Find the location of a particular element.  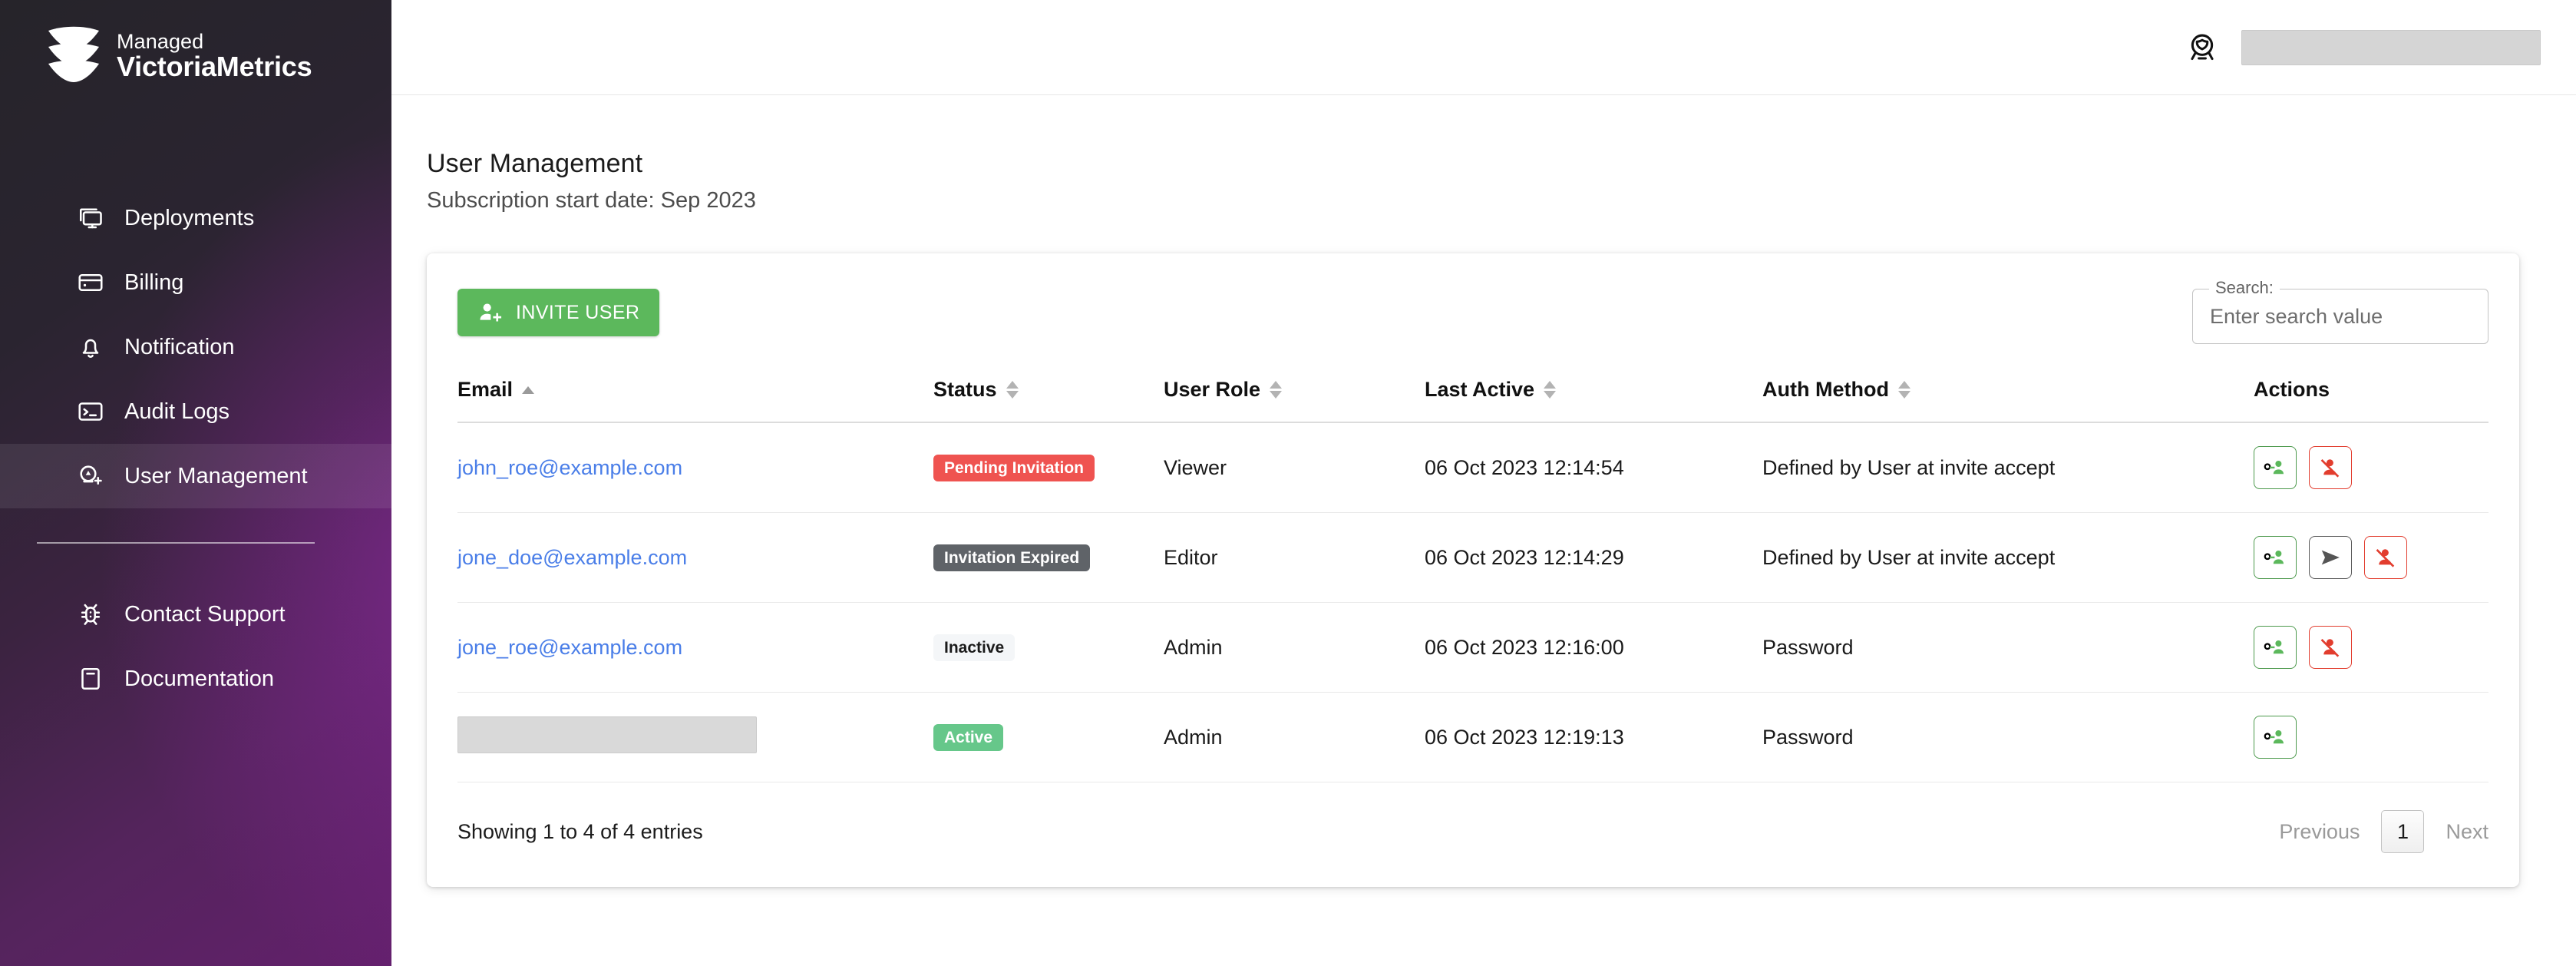

column-label: Auth Method is located at coordinates (1825, 389).